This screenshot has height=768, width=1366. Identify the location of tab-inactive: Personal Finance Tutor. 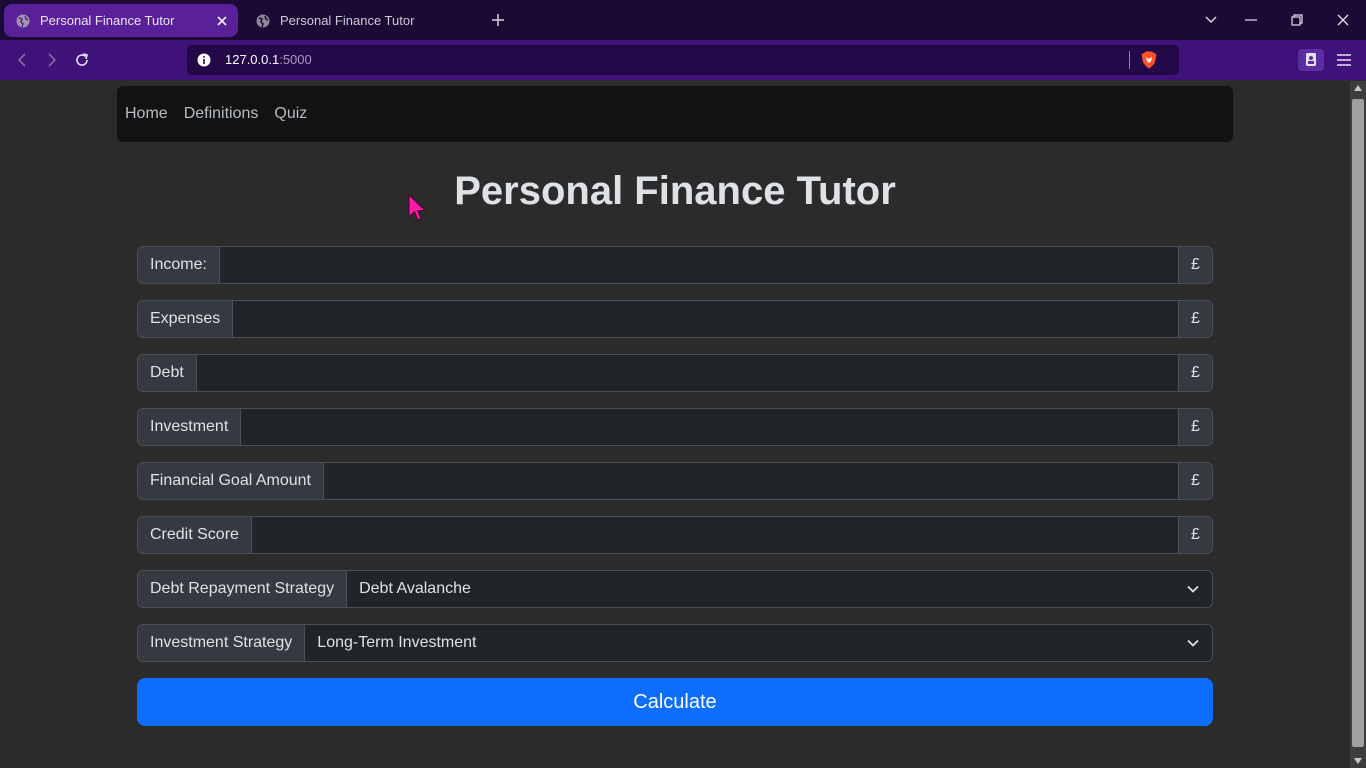
(359, 20).